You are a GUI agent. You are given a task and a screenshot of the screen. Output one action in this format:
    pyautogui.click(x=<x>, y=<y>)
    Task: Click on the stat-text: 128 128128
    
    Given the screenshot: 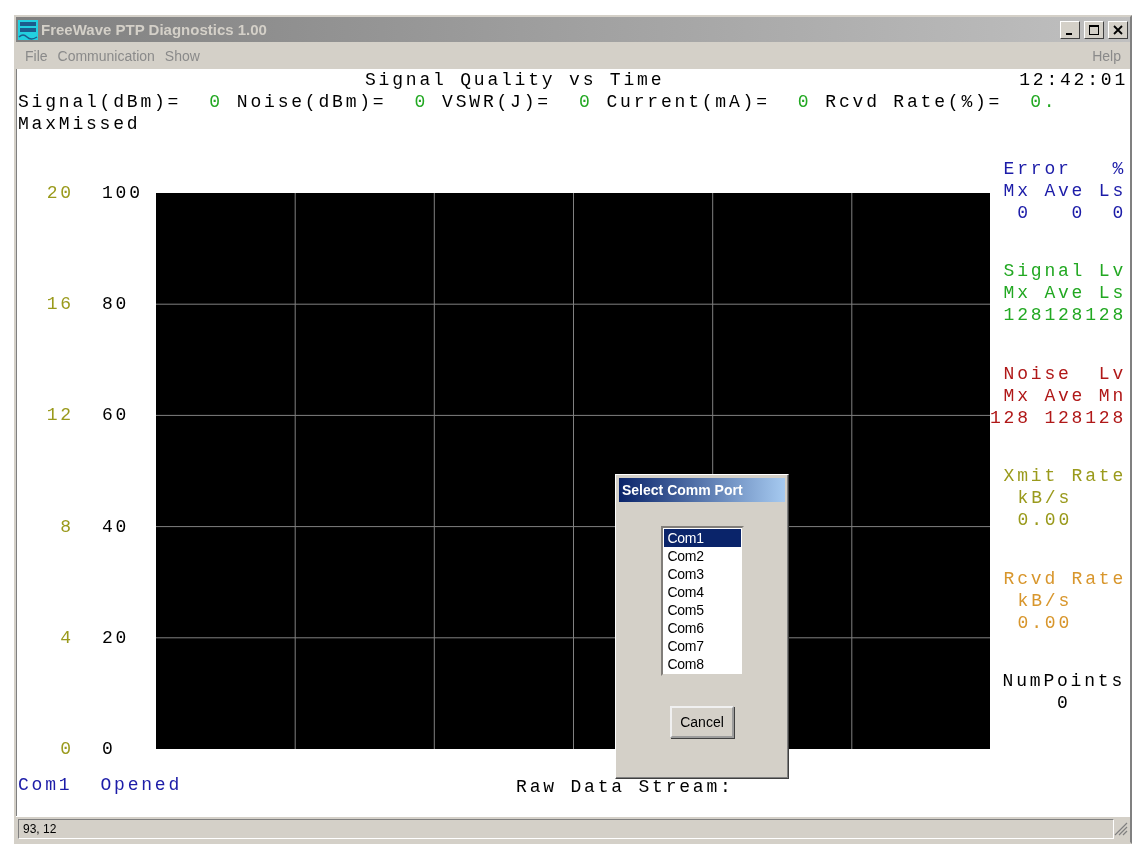 What is the action you would take?
    pyautogui.click(x=1058, y=417)
    